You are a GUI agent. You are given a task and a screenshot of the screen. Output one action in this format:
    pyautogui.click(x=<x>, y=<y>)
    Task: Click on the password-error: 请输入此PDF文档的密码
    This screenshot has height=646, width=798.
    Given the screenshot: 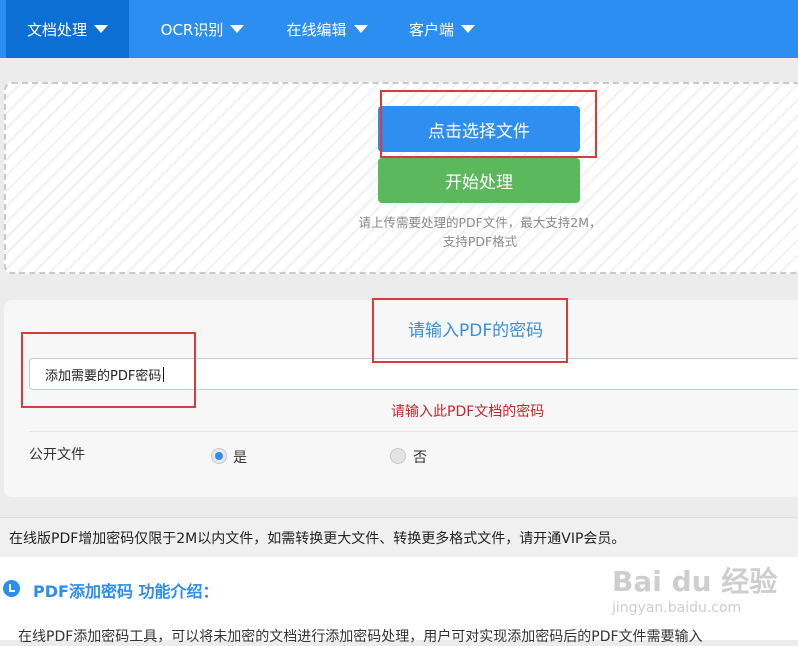 What is the action you would take?
    pyautogui.click(x=468, y=412)
    